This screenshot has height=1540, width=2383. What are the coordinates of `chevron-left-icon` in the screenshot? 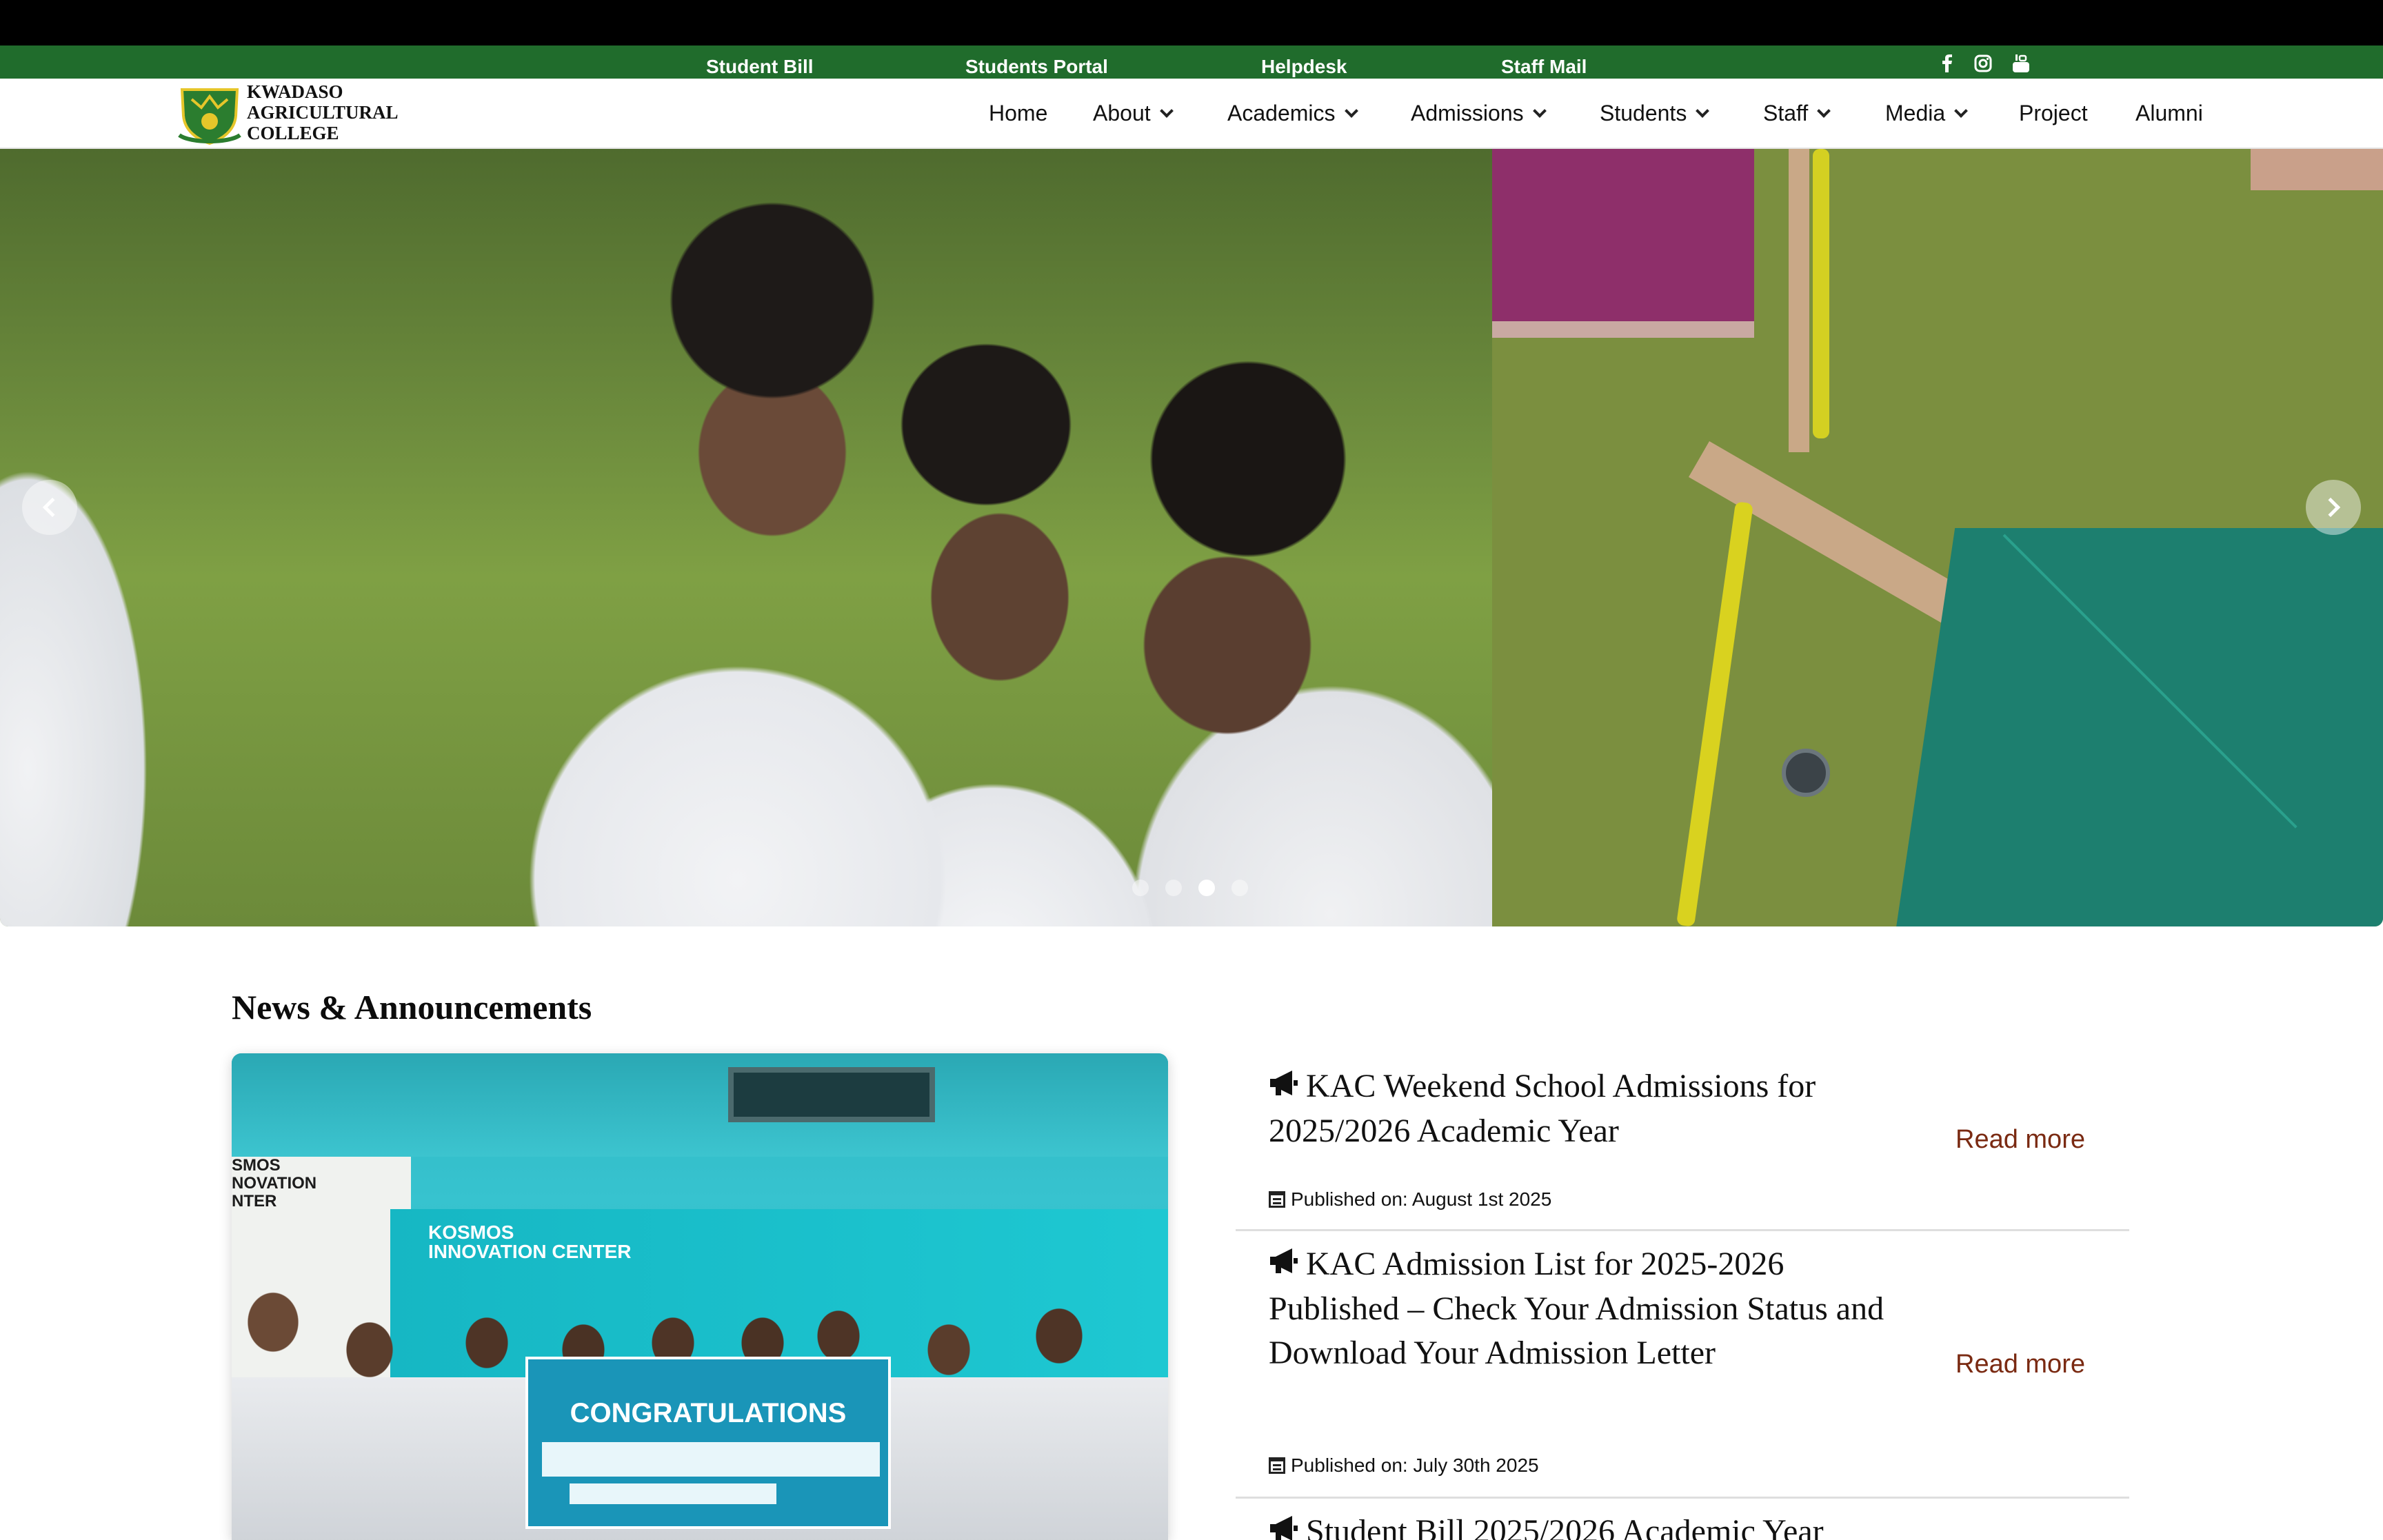 It's located at (52, 508).